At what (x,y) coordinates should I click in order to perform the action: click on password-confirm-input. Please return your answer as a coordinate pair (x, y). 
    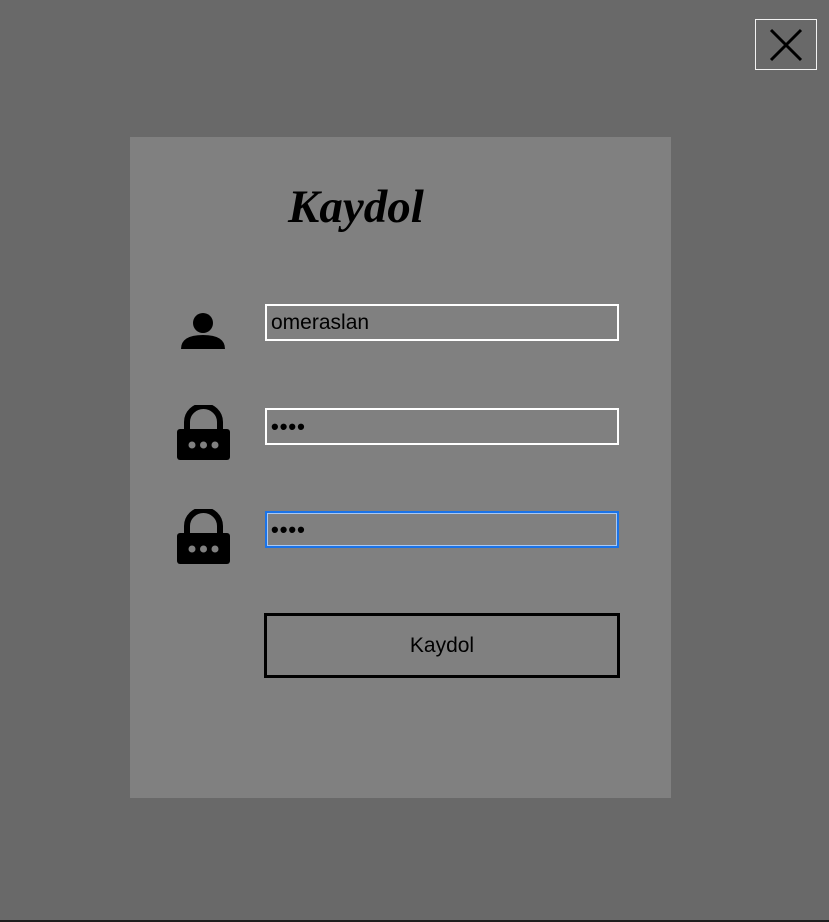
    Looking at the image, I should click on (442, 529).